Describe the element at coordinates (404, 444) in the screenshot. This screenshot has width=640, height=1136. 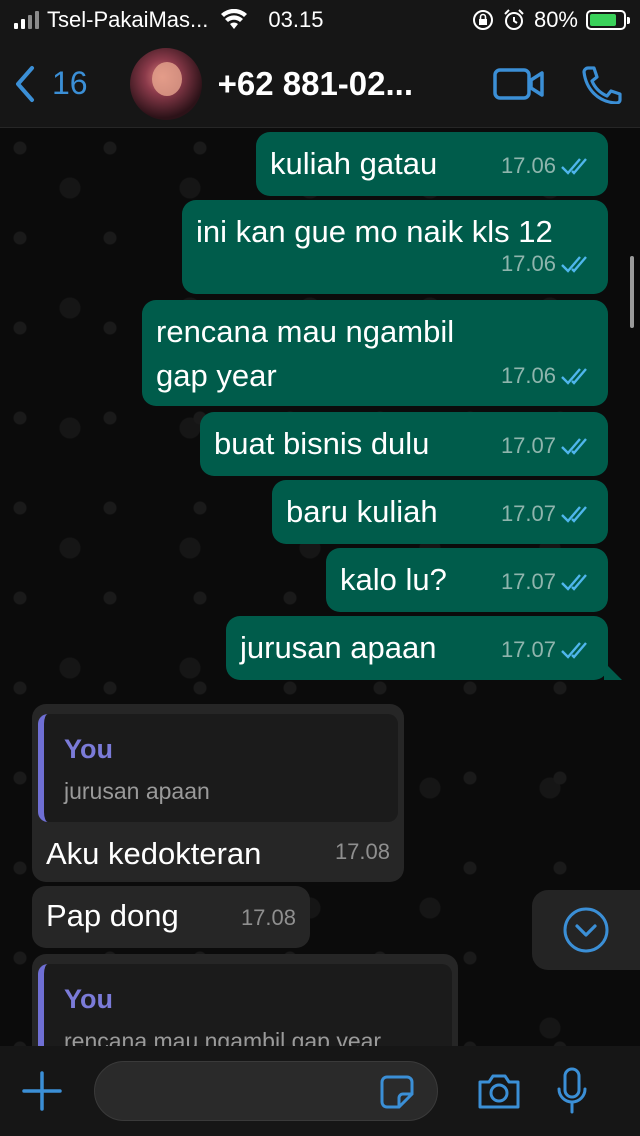
I see `message-bubble-outgoing: buat bisnis dulu 17.07` at that location.